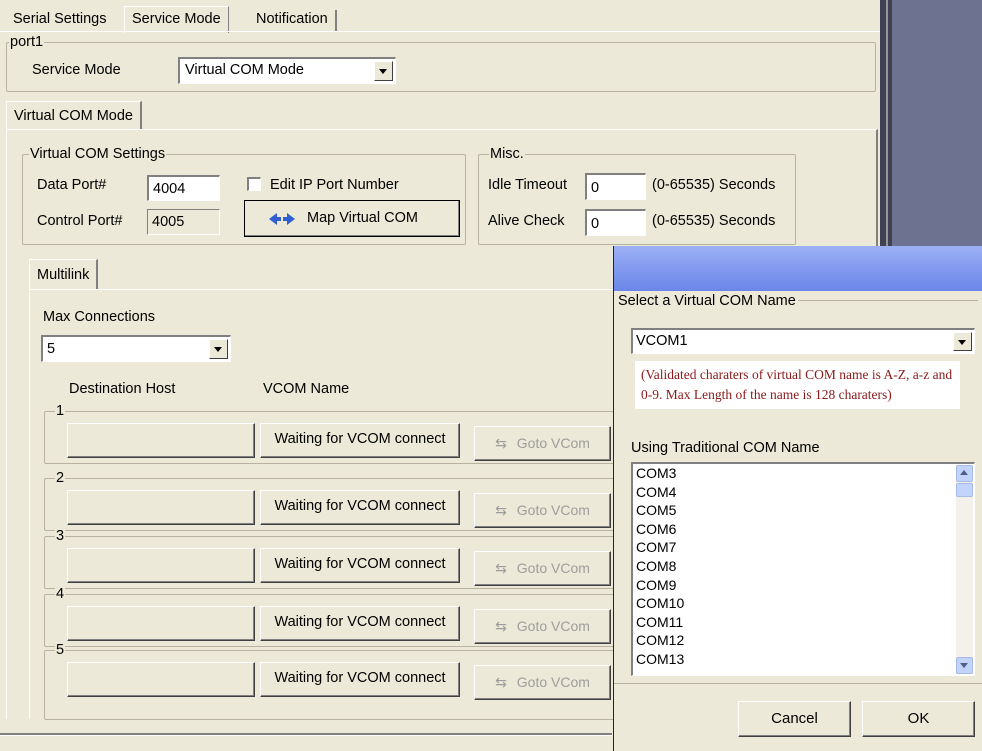 This screenshot has height=751, width=982. I want to click on alive-check-value: 0, so click(595, 224).